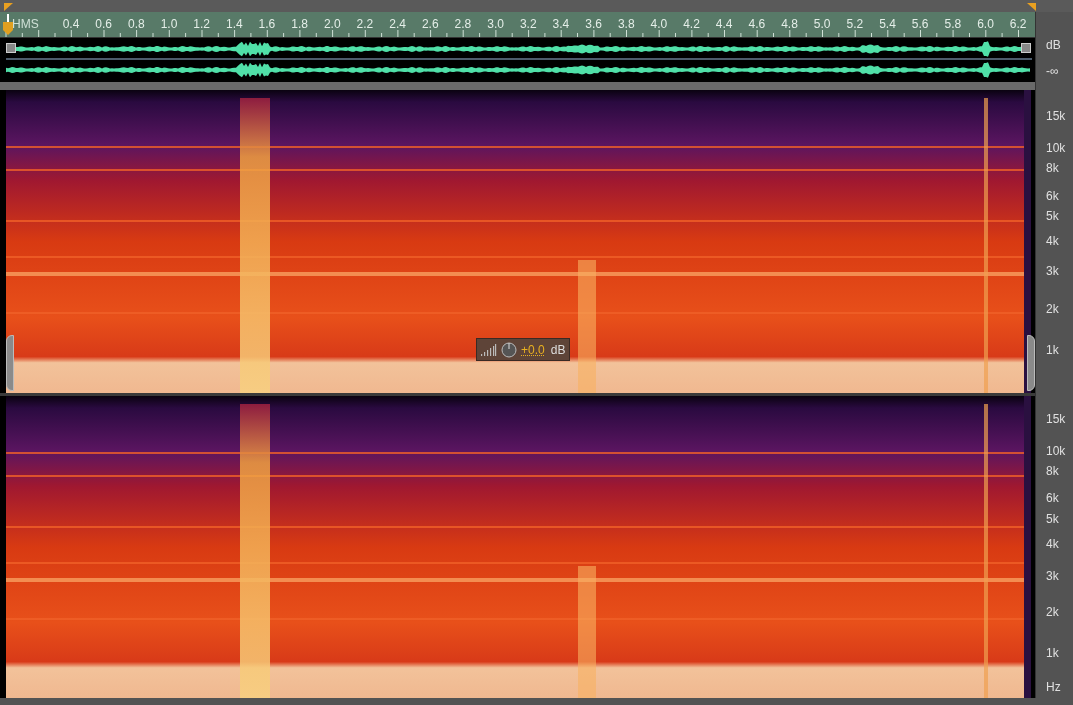  What do you see at coordinates (920, 24) in the screenshot?
I see `time-tick-label: 5.6` at bounding box center [920, 24].